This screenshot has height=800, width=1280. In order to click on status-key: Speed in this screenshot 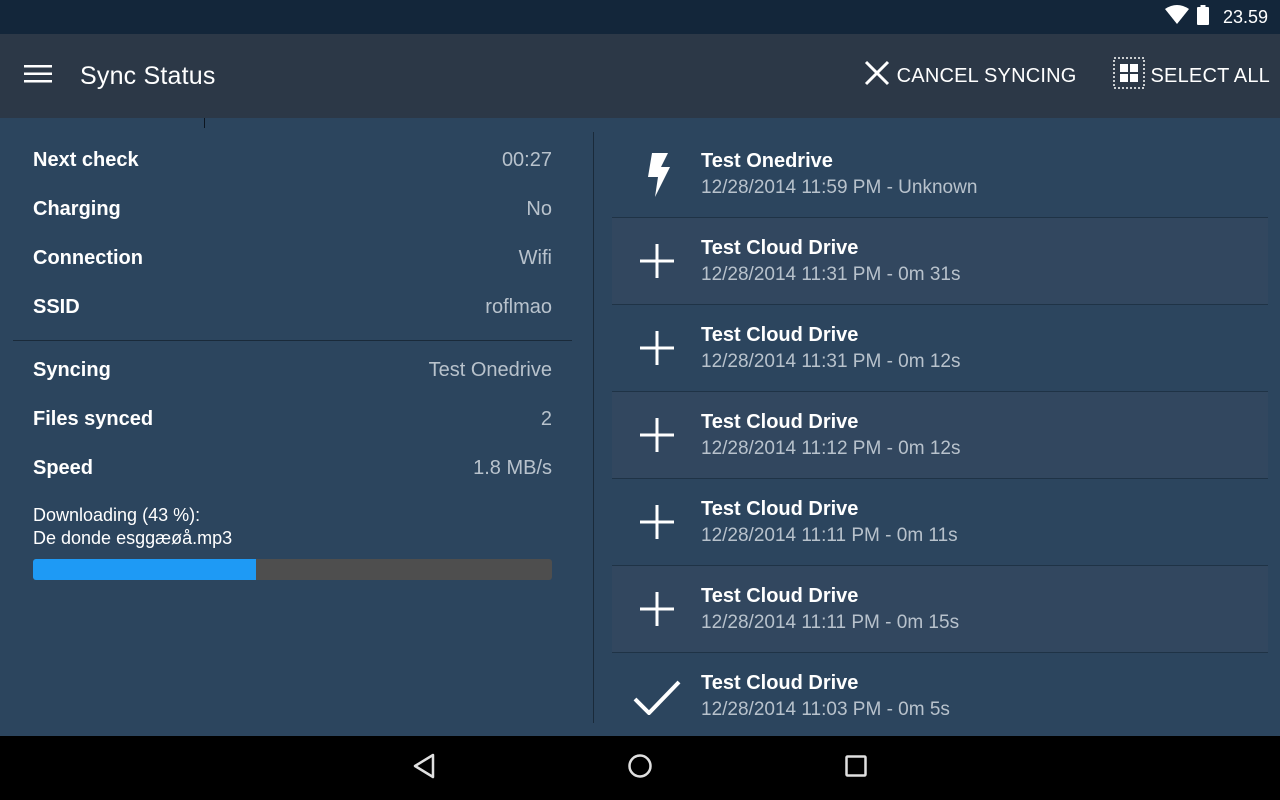, I will do `click(63, 467)`.